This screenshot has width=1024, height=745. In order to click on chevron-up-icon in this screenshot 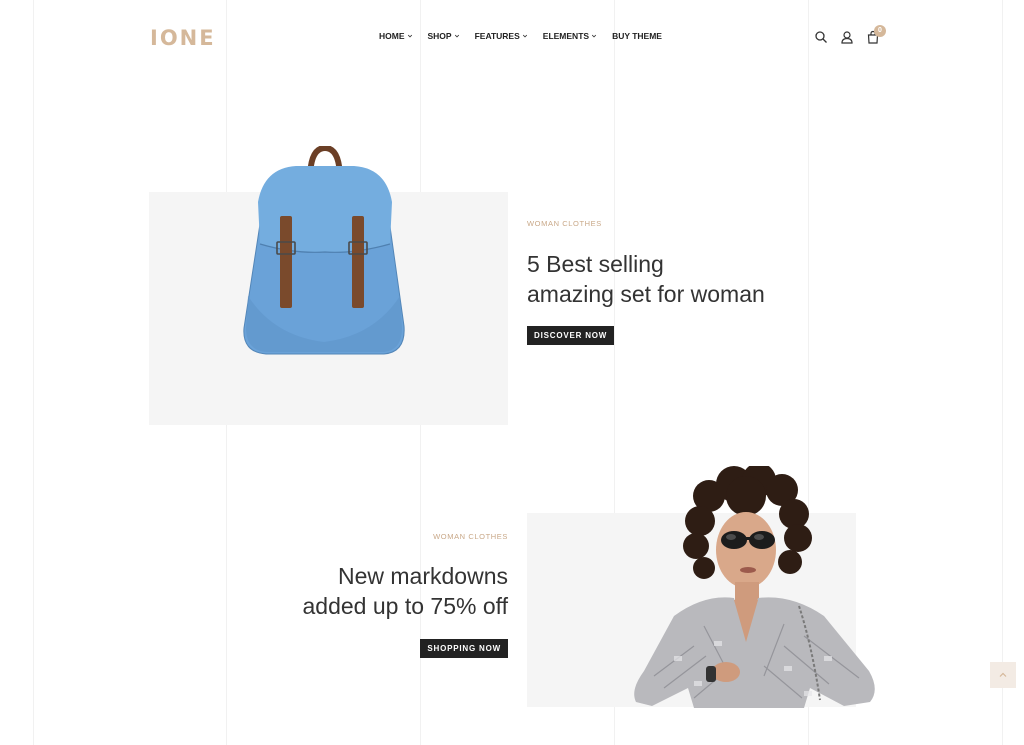, I will do `click(1003, 674)`.